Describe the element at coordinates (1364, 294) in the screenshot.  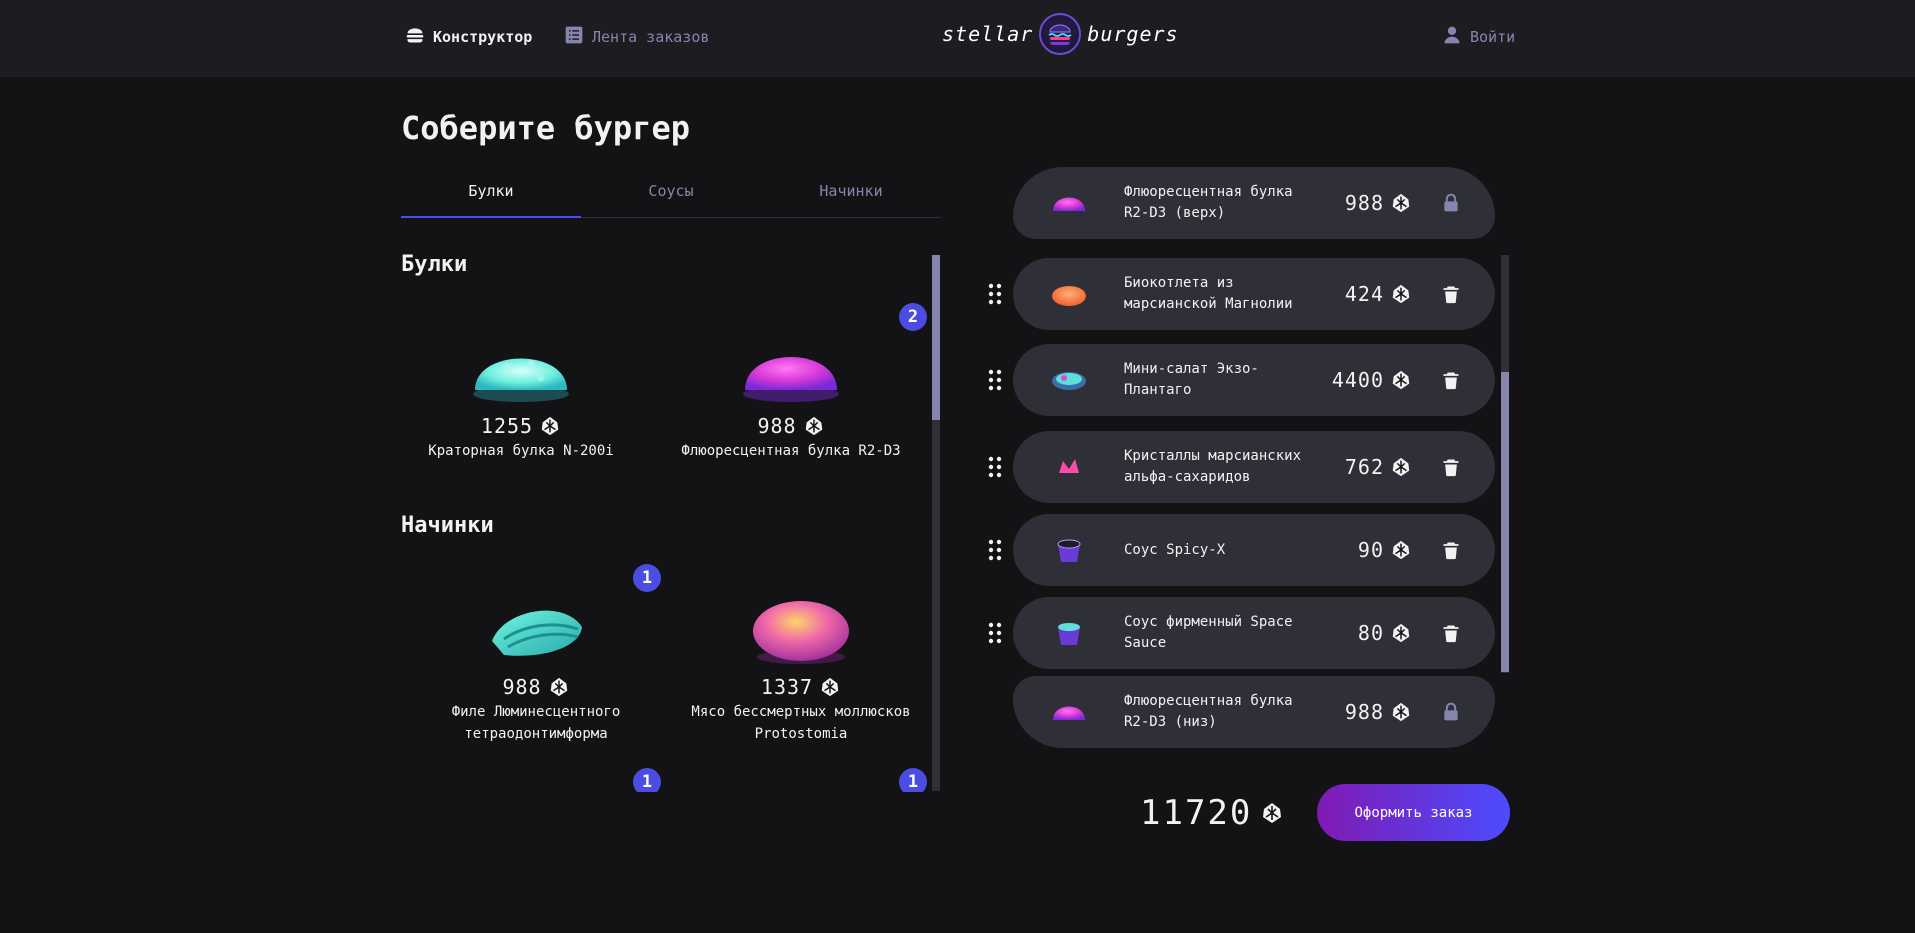
I see `price-value: 424` at that location.